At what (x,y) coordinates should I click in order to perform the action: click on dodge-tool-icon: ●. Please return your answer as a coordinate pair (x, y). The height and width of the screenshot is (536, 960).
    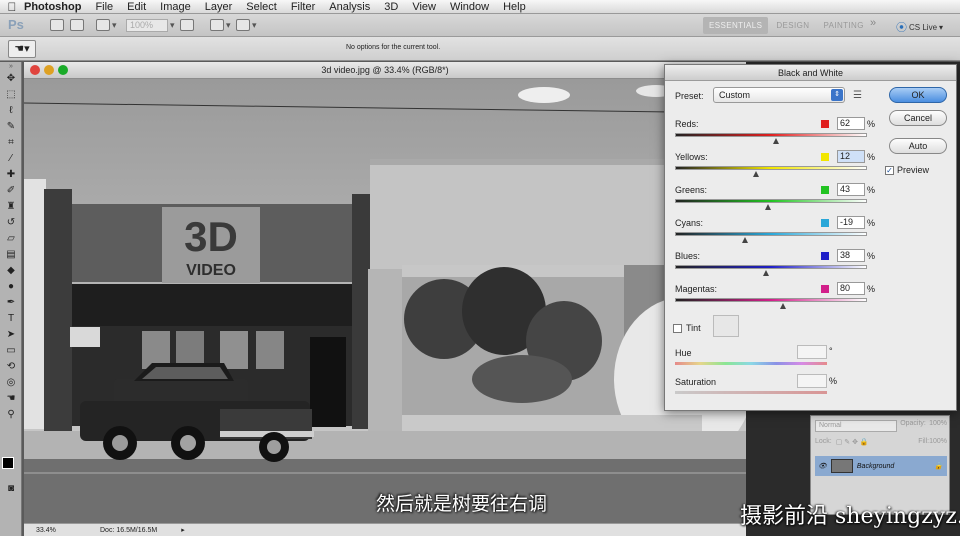
    Looking at the image, I should click on (11, 286).